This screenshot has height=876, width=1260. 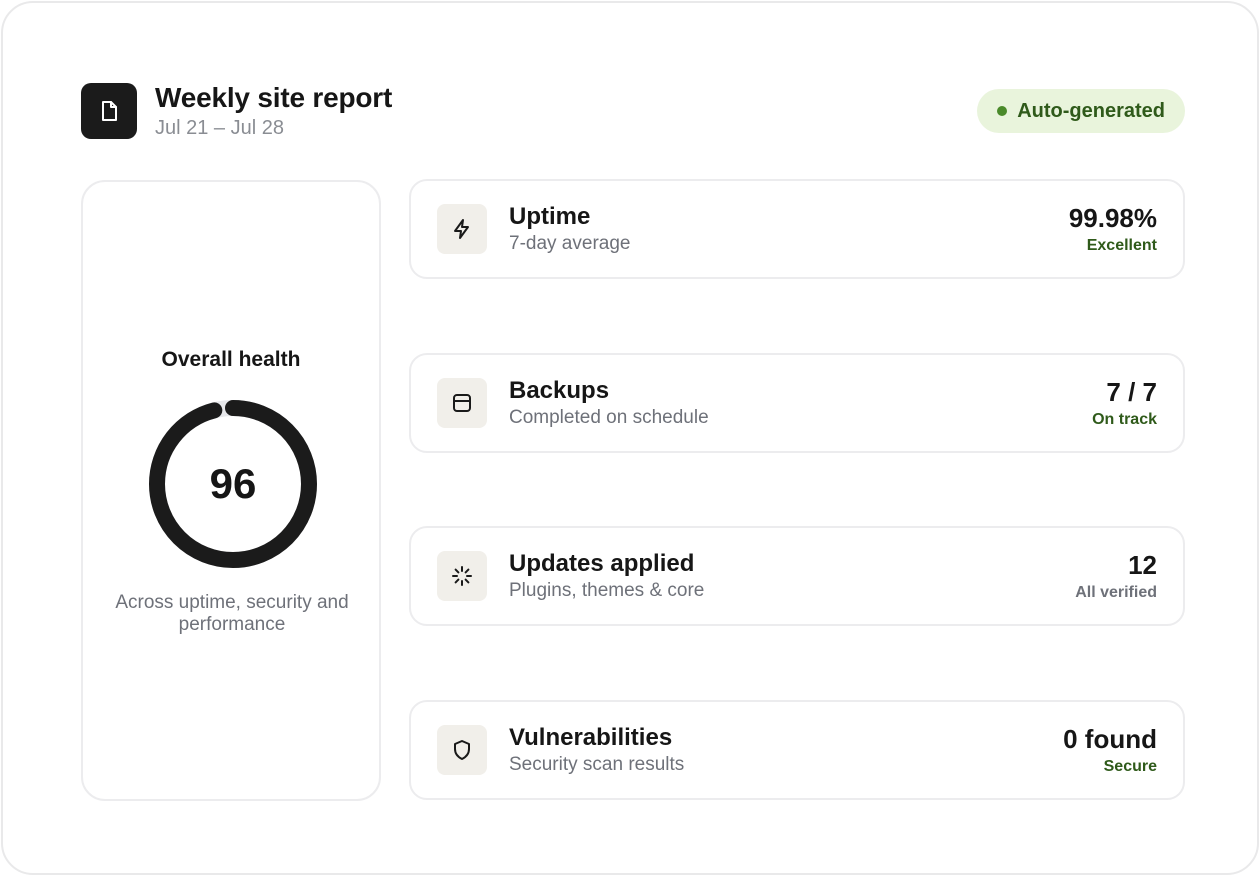 What do you see at coordinates (462, 750) in the screenshot?
I see `shield-icon` at bounding box center [462, 750].